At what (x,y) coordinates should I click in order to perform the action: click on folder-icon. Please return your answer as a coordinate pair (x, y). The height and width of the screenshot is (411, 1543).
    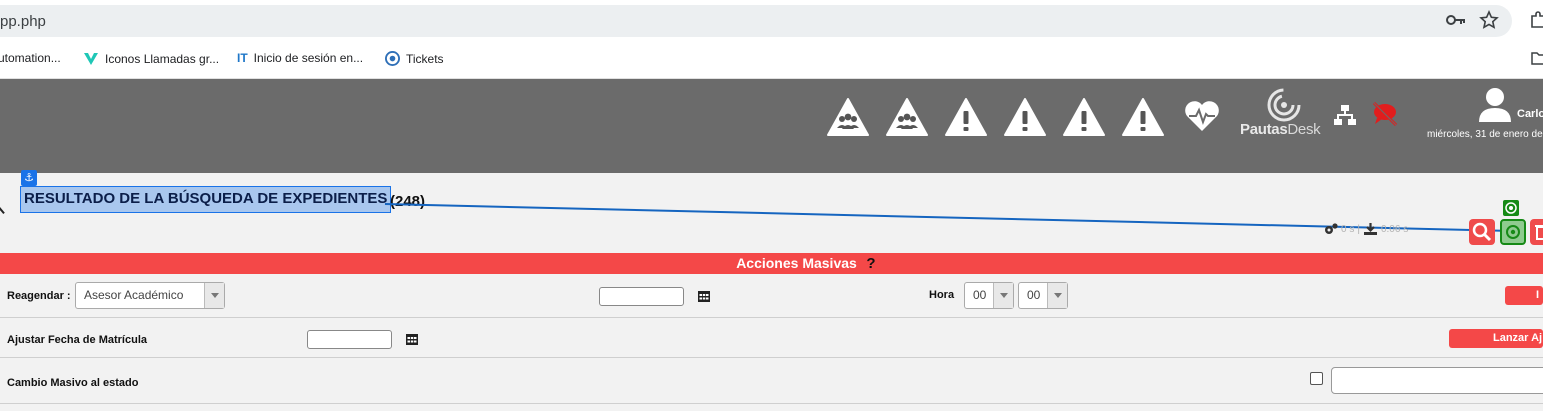
    Looking at the image, I should click on (1537, 58).